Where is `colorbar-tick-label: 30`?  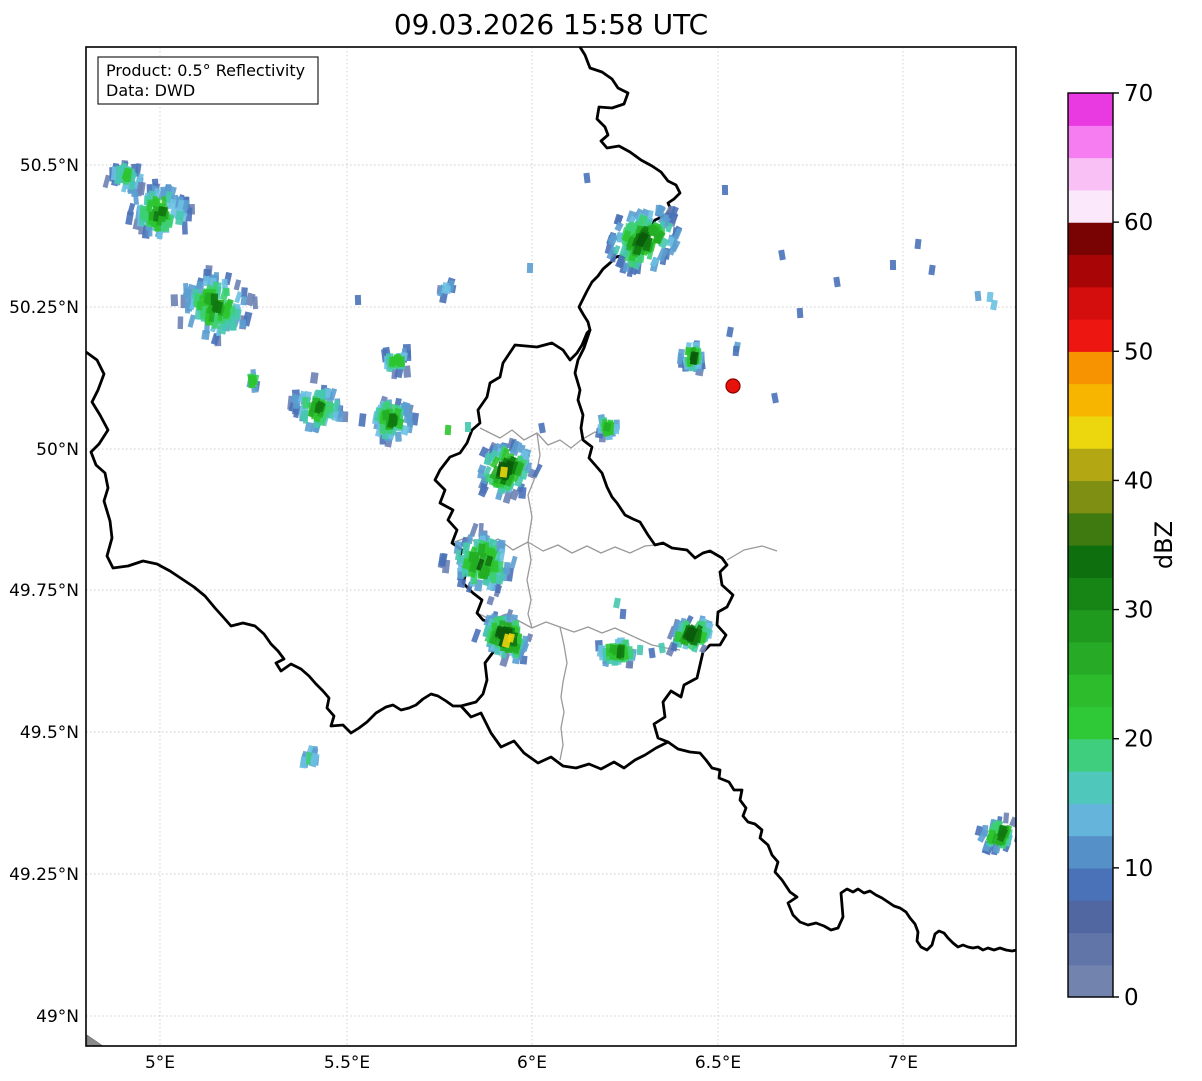
colorbar-tick-label: 30 is located at coordinates (1138, 611).